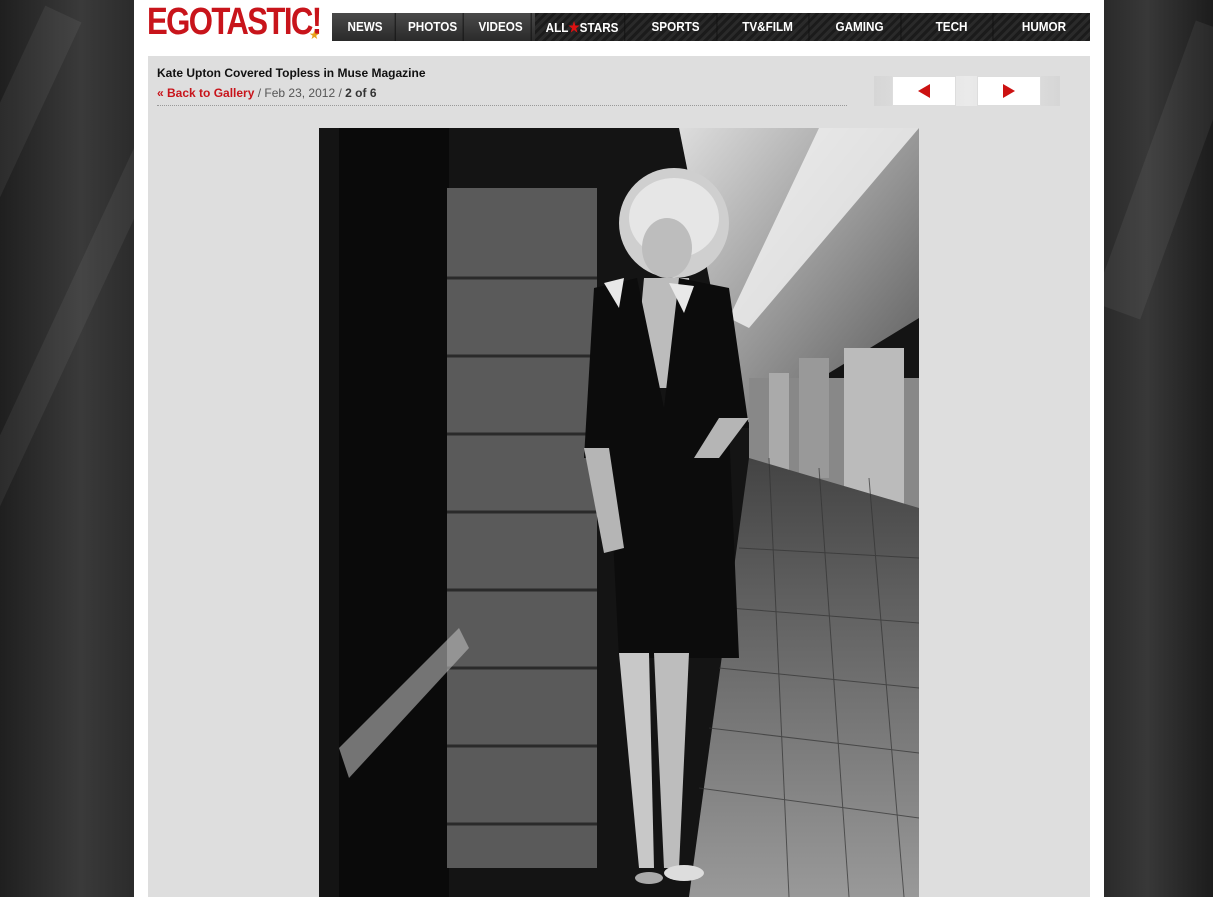 This screenshot has width=1213, height=897. Describe the element at coordinates (67, 448) in the screenshot. I see `background-left` at that location.